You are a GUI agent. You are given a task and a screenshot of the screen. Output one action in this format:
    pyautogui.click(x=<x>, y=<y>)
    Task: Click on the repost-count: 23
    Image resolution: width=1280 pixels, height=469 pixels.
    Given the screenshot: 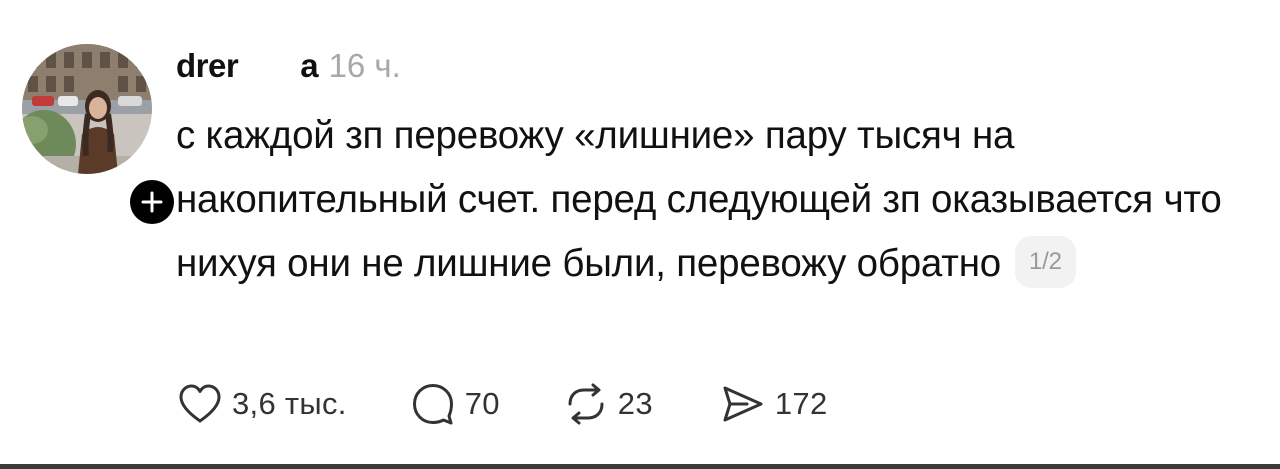 What is the action you would take?
    pyautogui.click(x=635, y=403)
    